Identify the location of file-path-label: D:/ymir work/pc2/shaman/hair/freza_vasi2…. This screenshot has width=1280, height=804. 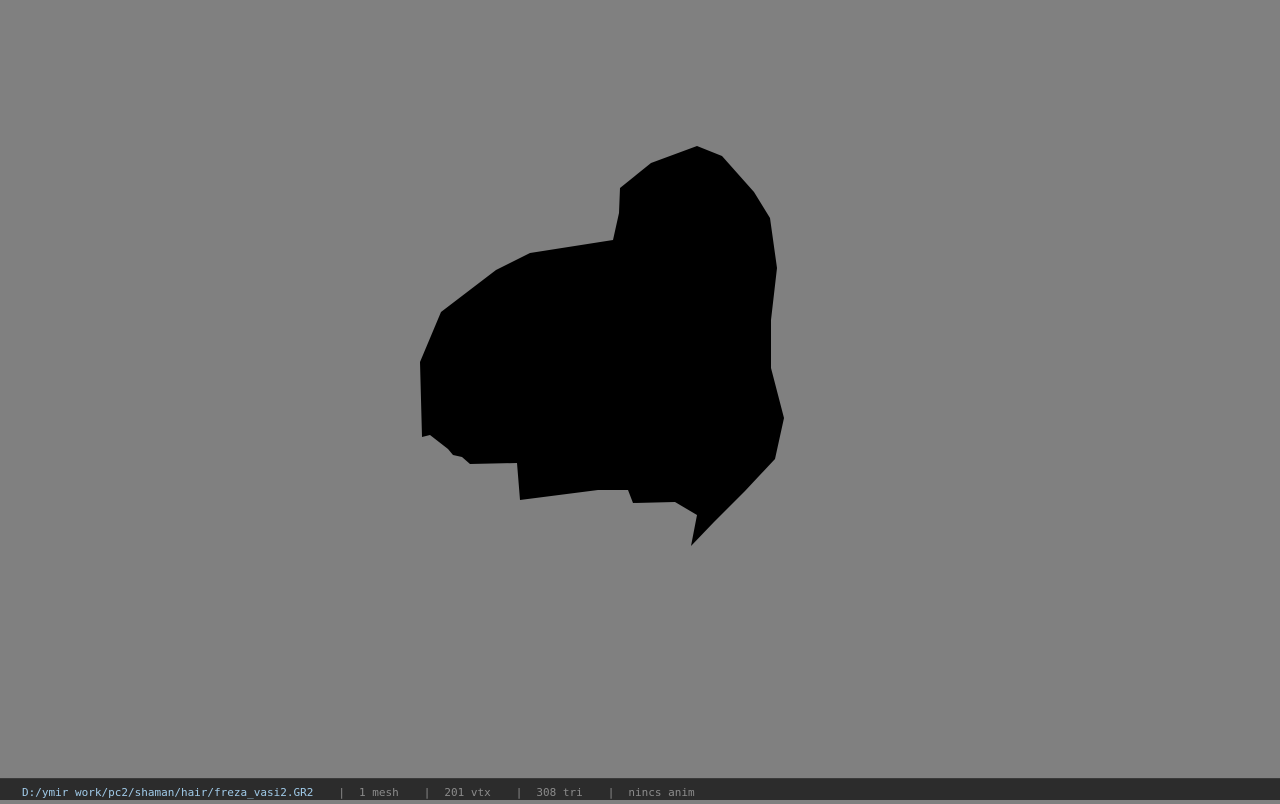
(168, 792).